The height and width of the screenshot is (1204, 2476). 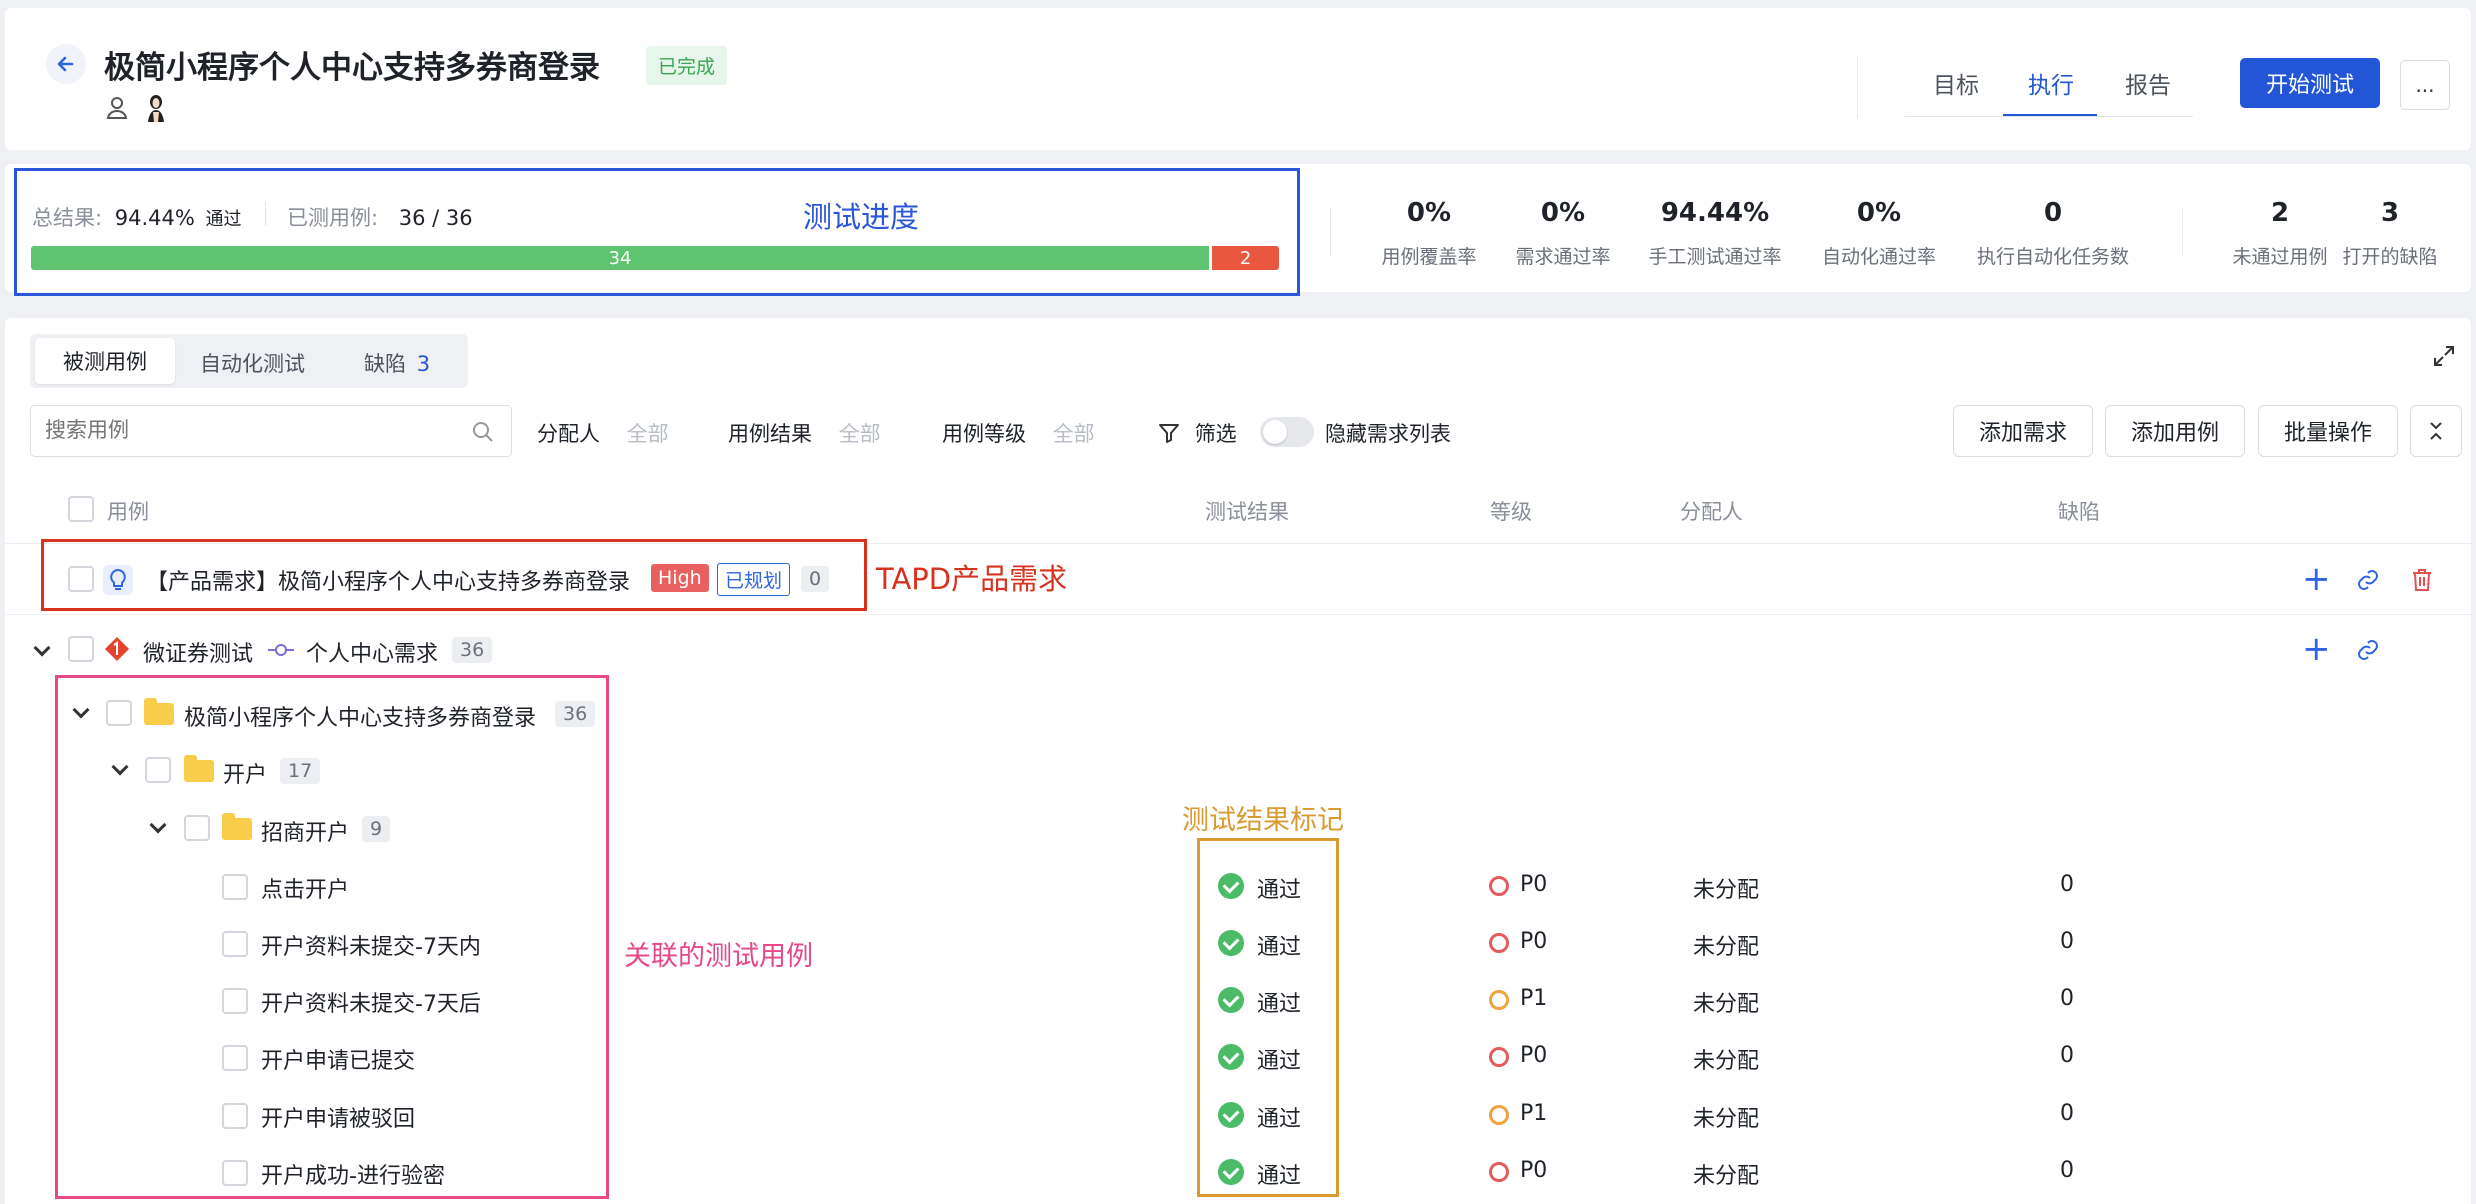 What do you see at coordinates (388, 580) in the screenshot?
I see `requirement-title: 【产品需求】极简小程序个人中心支持多券商登录` at bounding box center [388, 580].